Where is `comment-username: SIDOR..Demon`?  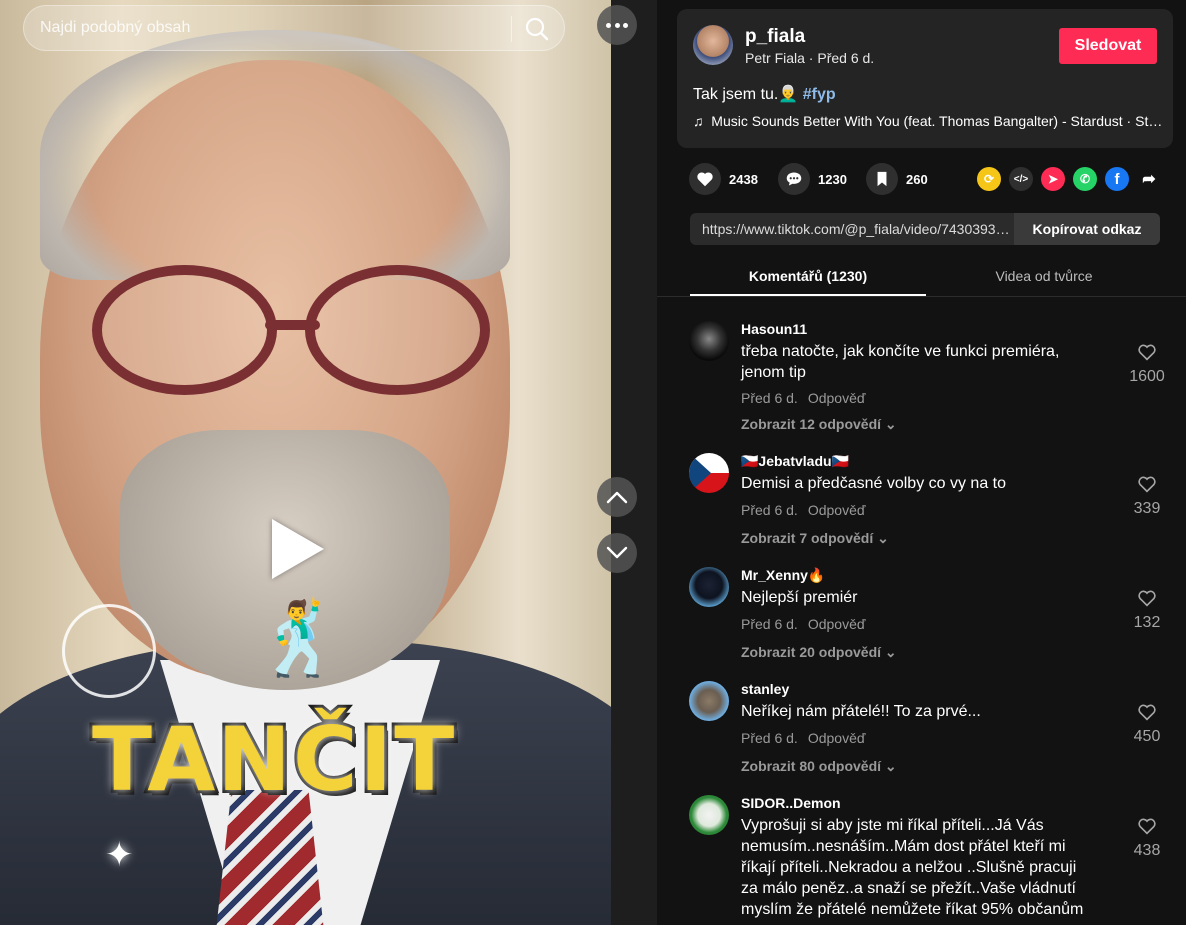
comment-username: SIDOR..Demon is located at coordinates (791, 803).